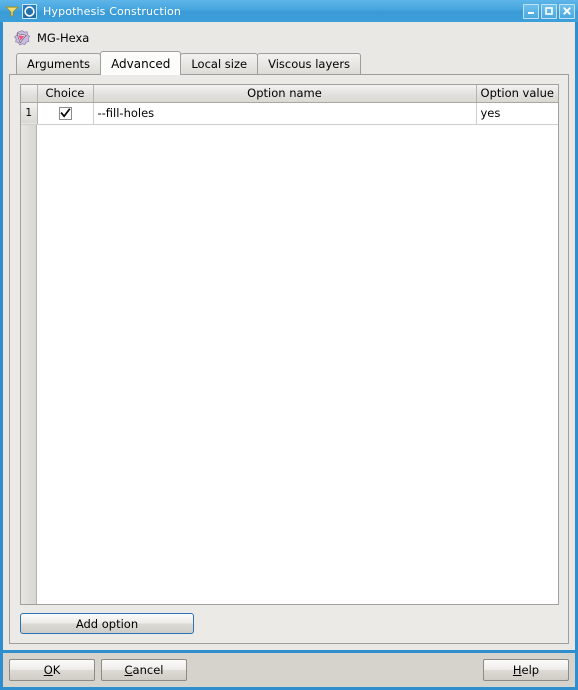 Image resolution: width=578 pixels, height=690 pixels. I want to click on help-button: Help, so click(526, 670).